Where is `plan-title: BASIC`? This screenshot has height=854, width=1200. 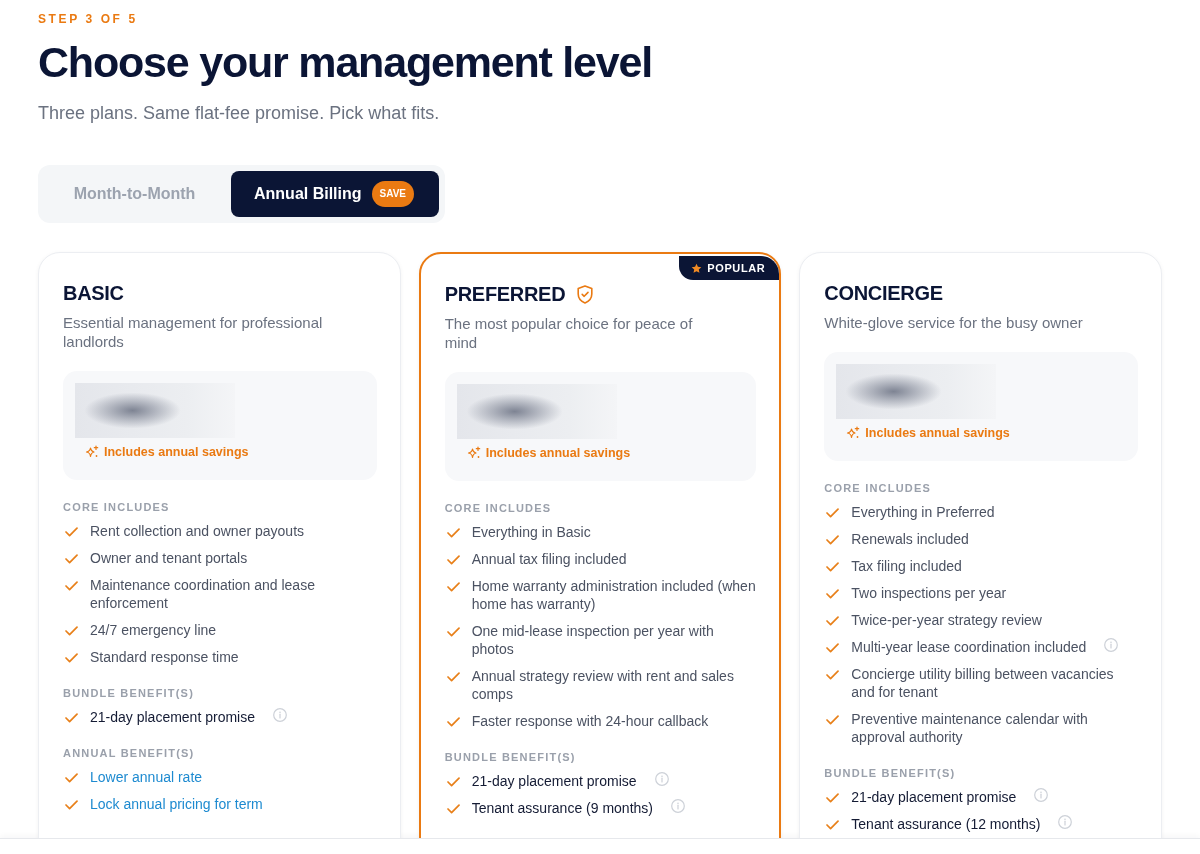 plan-title: BASIC is located at coordinates (93, 293).